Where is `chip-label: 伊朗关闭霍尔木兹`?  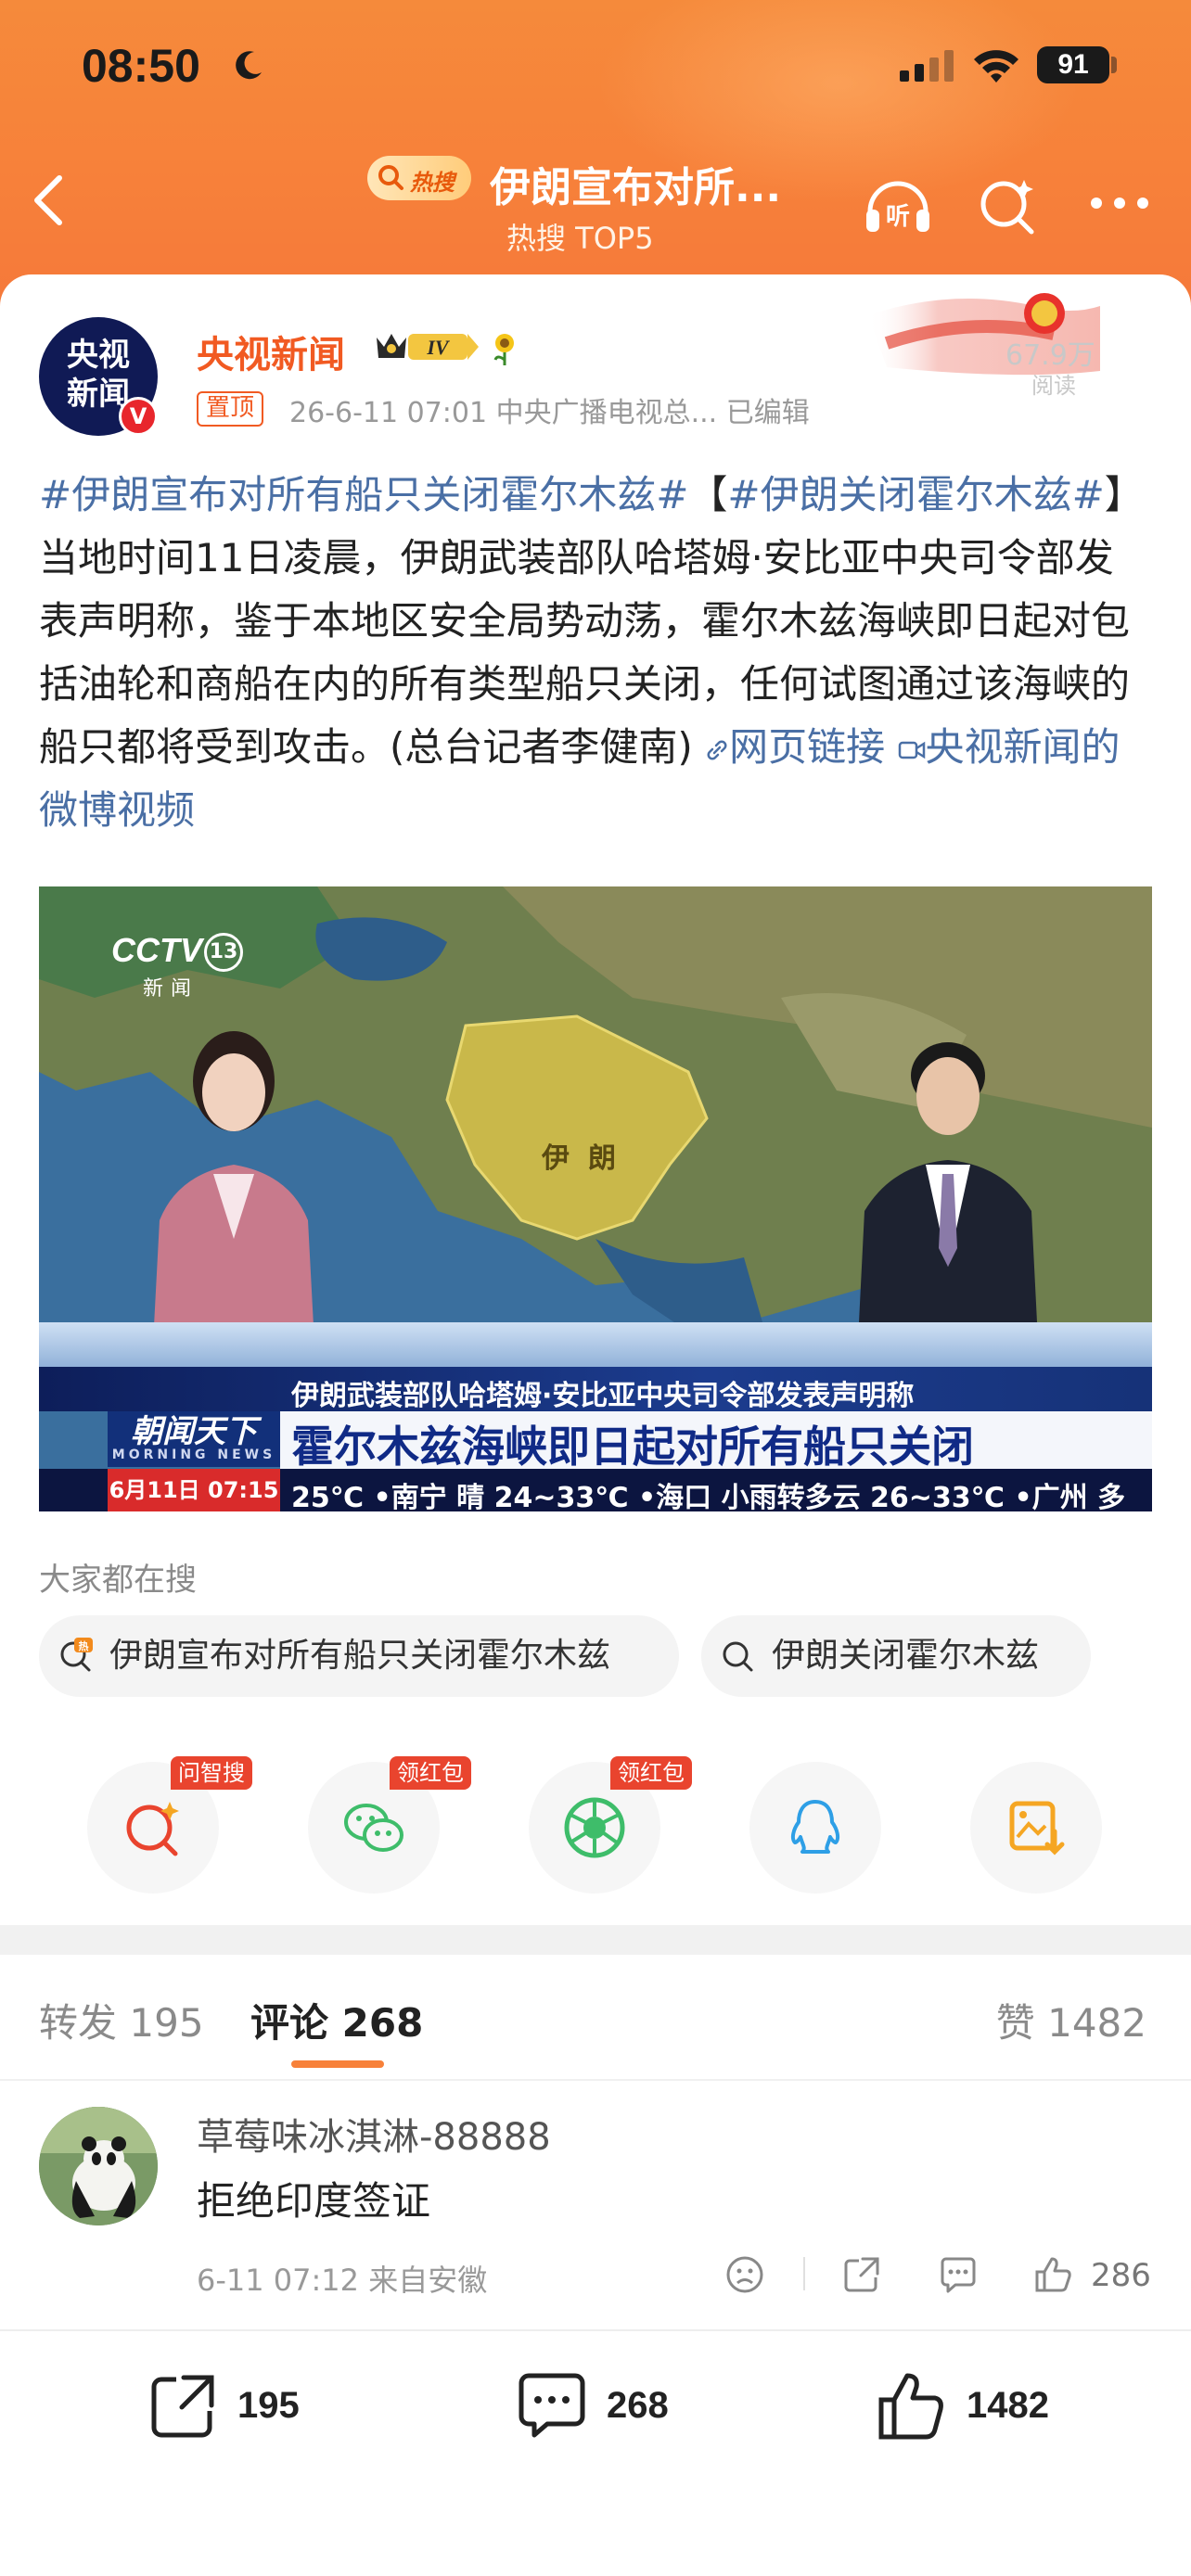
chip-label: 伊朗关闭霍尔木兹 is located at coordinates (906, 1656).